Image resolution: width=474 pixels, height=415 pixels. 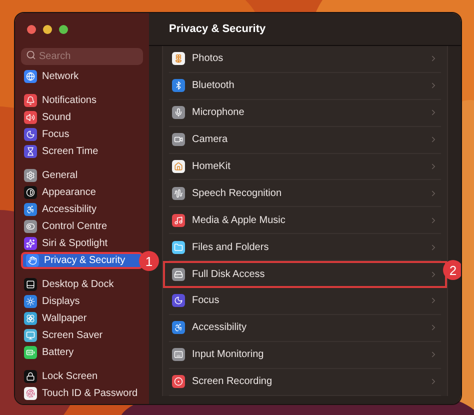 What do you see at coordinates (82, 260) in the screenshot?
I see `sidebar-item: Privacy & Security` at bounding box center [82, 260].